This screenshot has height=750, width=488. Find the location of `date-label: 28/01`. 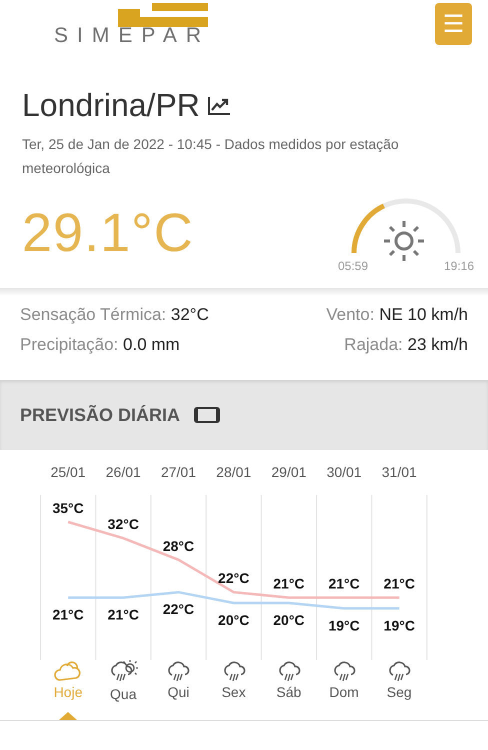

date-label: 28/01 is located at coordinates (234, 472).